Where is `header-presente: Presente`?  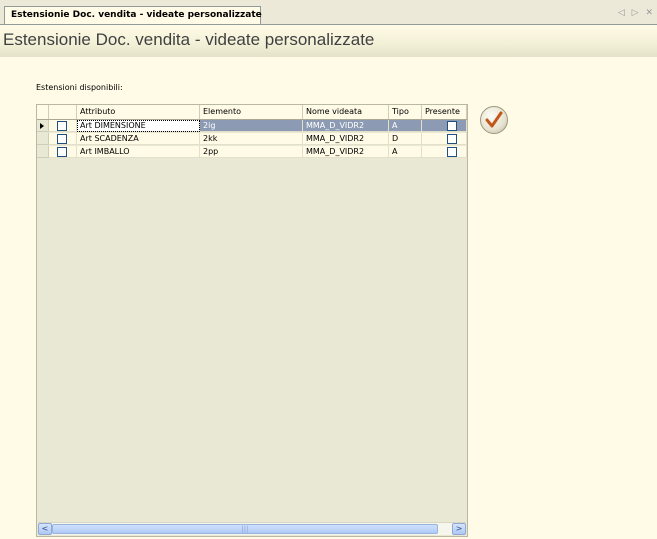
header-presente: Presente is located at coordinates (444, 112).